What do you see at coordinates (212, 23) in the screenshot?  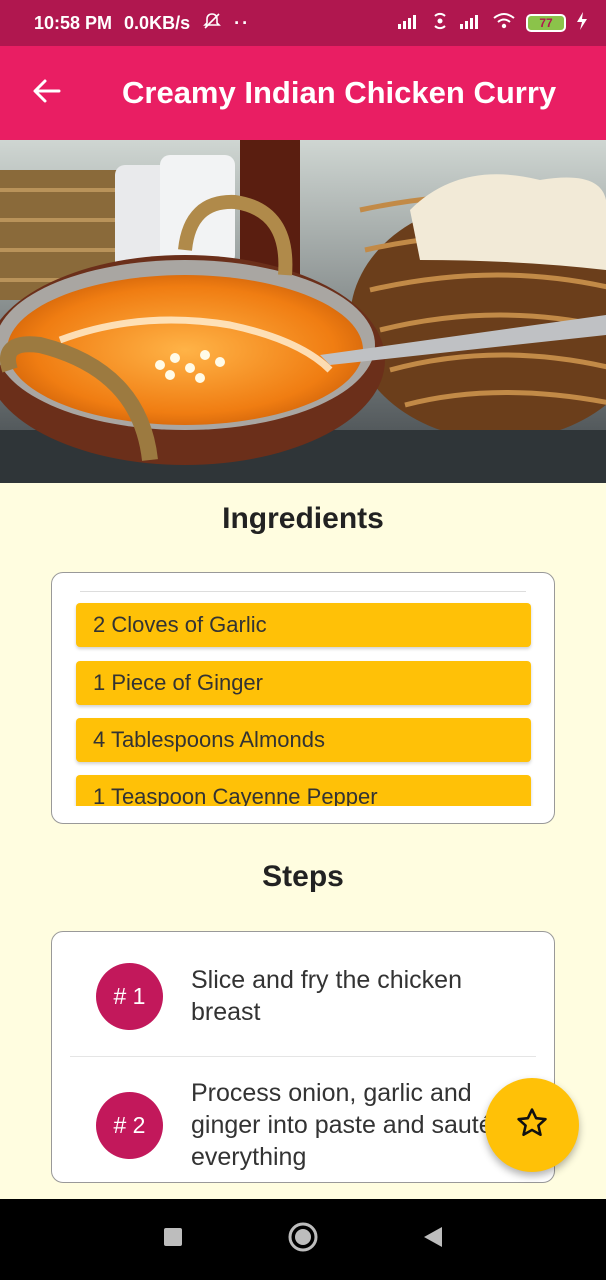 I see `notifications-off-icon` at bounding box center [212, 23].